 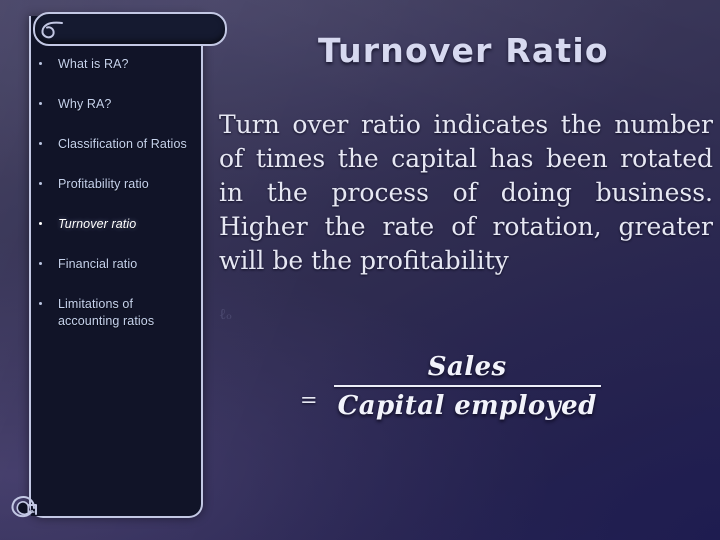 What do you see at coordinates (103, 184) in the screenshot?
I see `sidebar-item-label: Profitability ratio` at bounding box center [103, 184].